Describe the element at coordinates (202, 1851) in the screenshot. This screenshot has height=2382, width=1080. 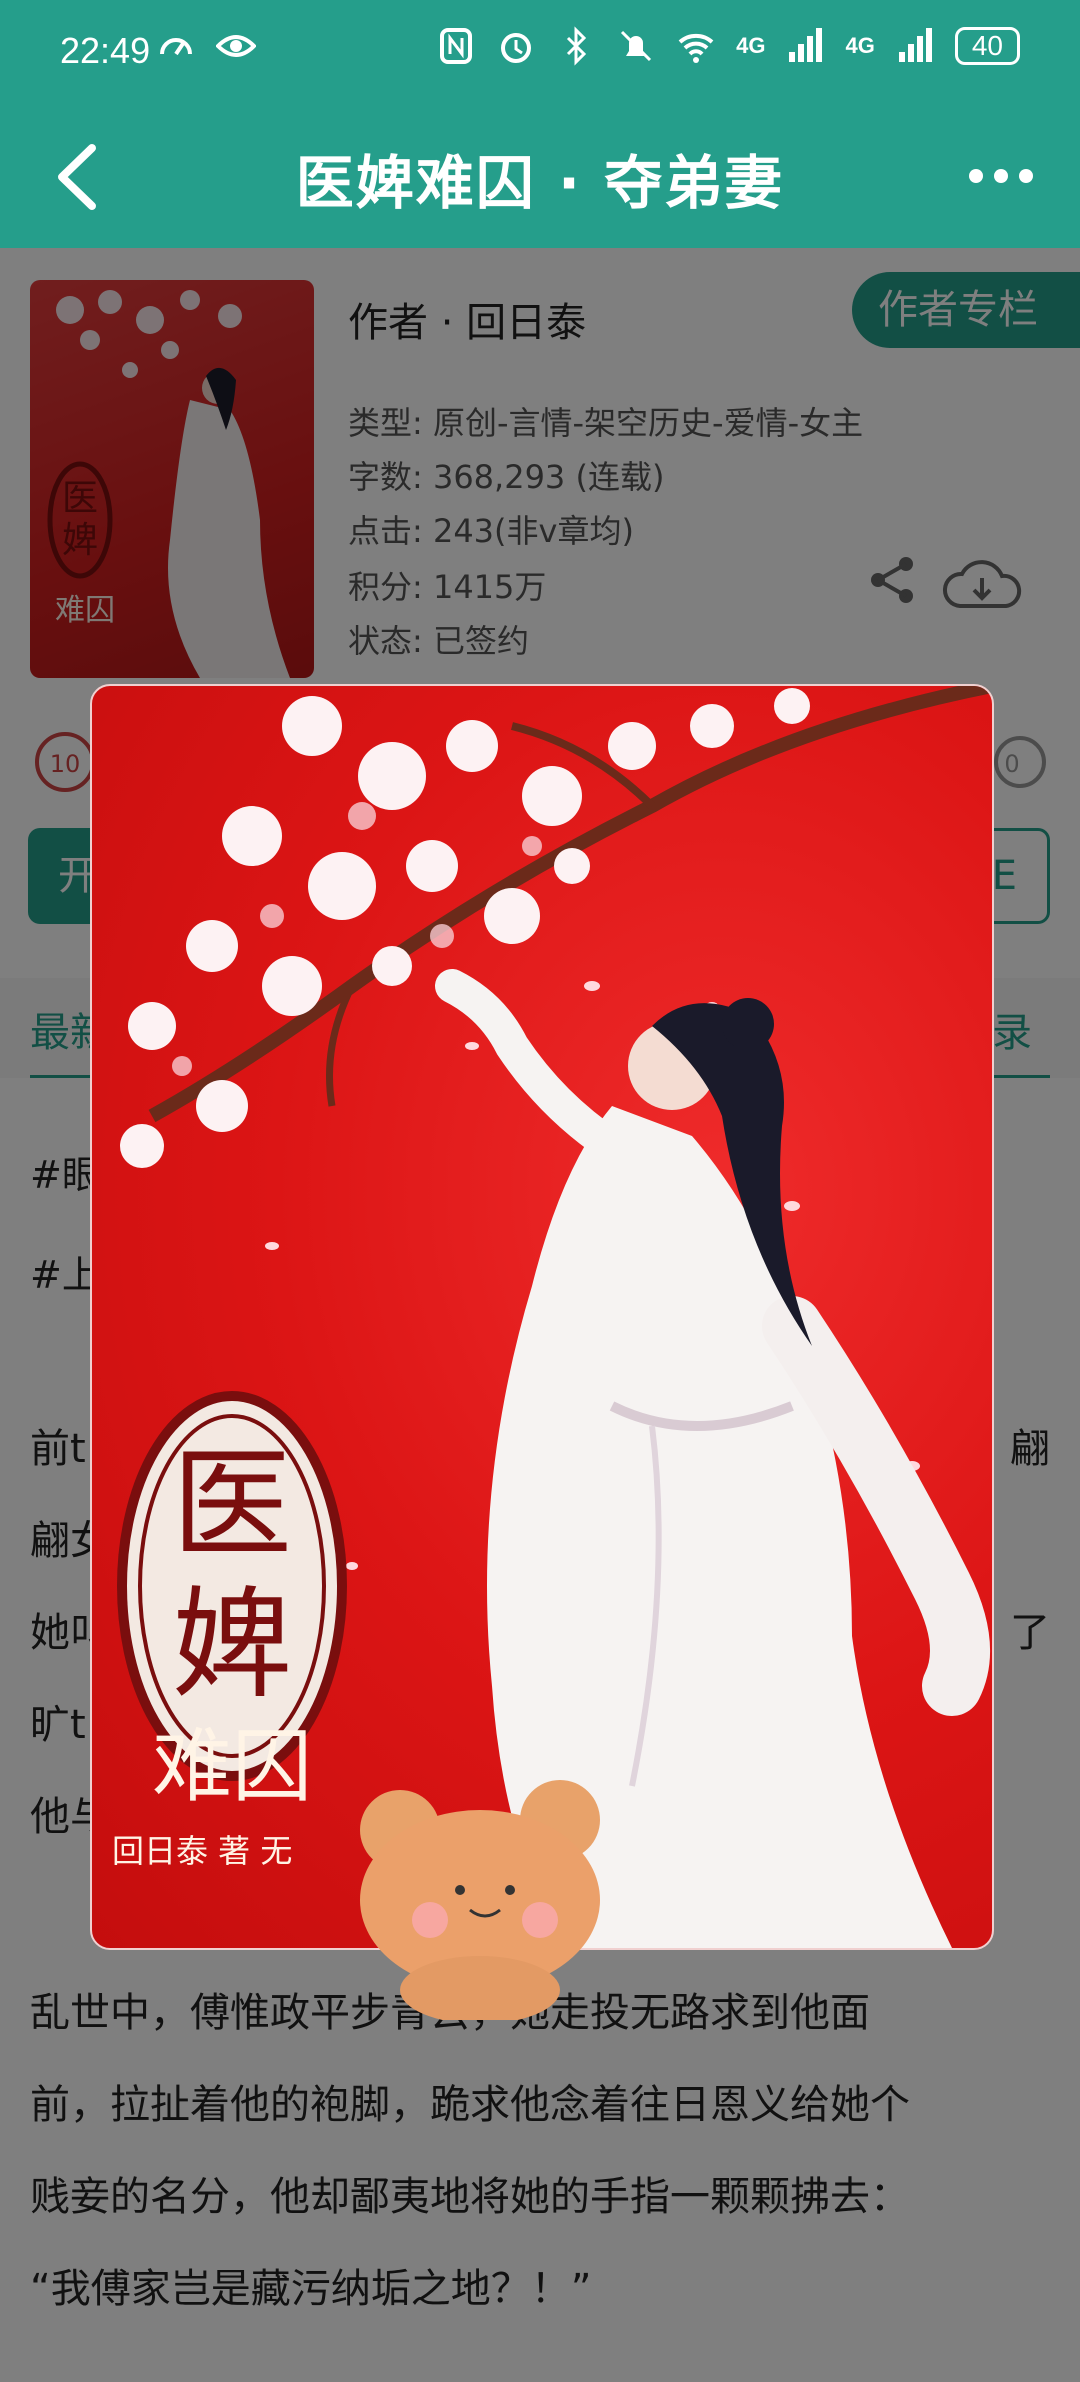
I see `svg-text: 回日泰 著 无` at that location.